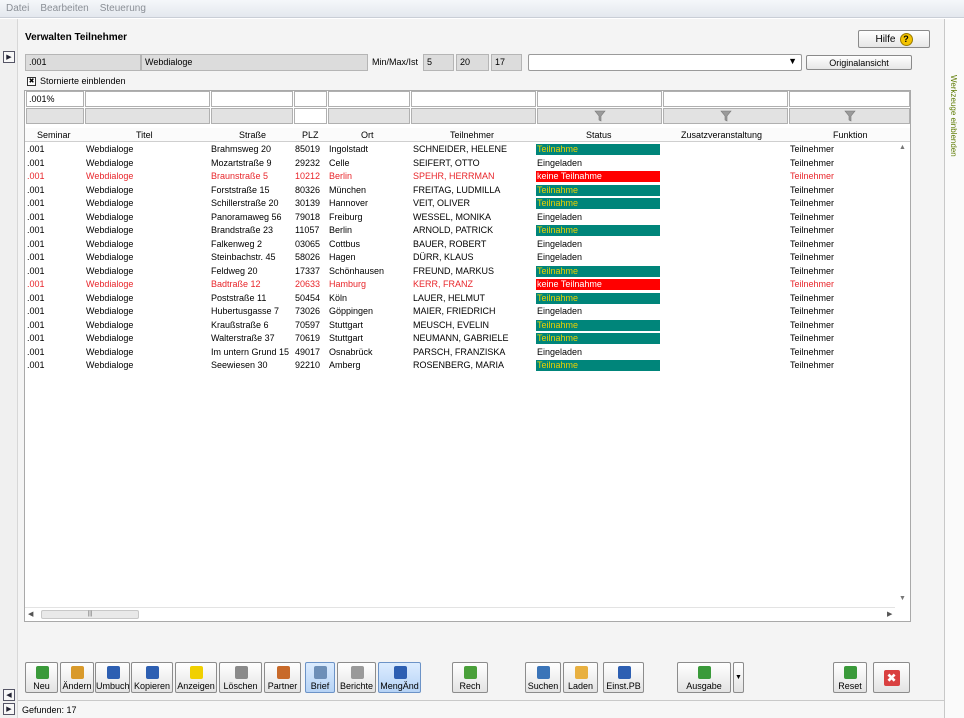 The image size is (964, 718). I want to click on vertical-scrollbar: ▲ ▼, so click(903, 374).